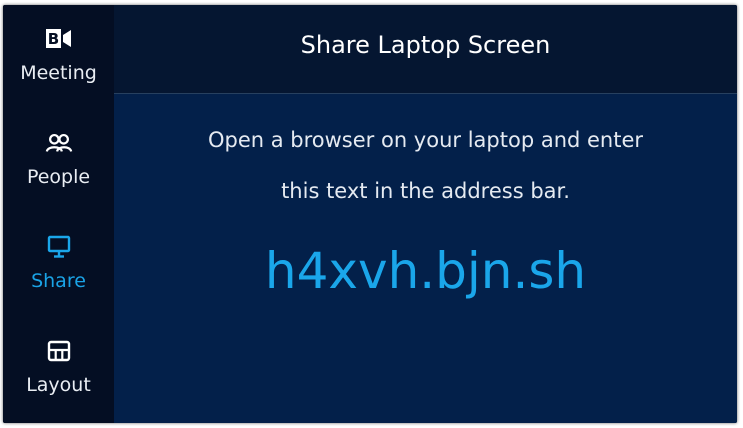 Image resolution: width=743 pixels, height=428 pixels. Describe the element at coordinates (59, 143) in the screenshot. I see `people-icon` at that location.